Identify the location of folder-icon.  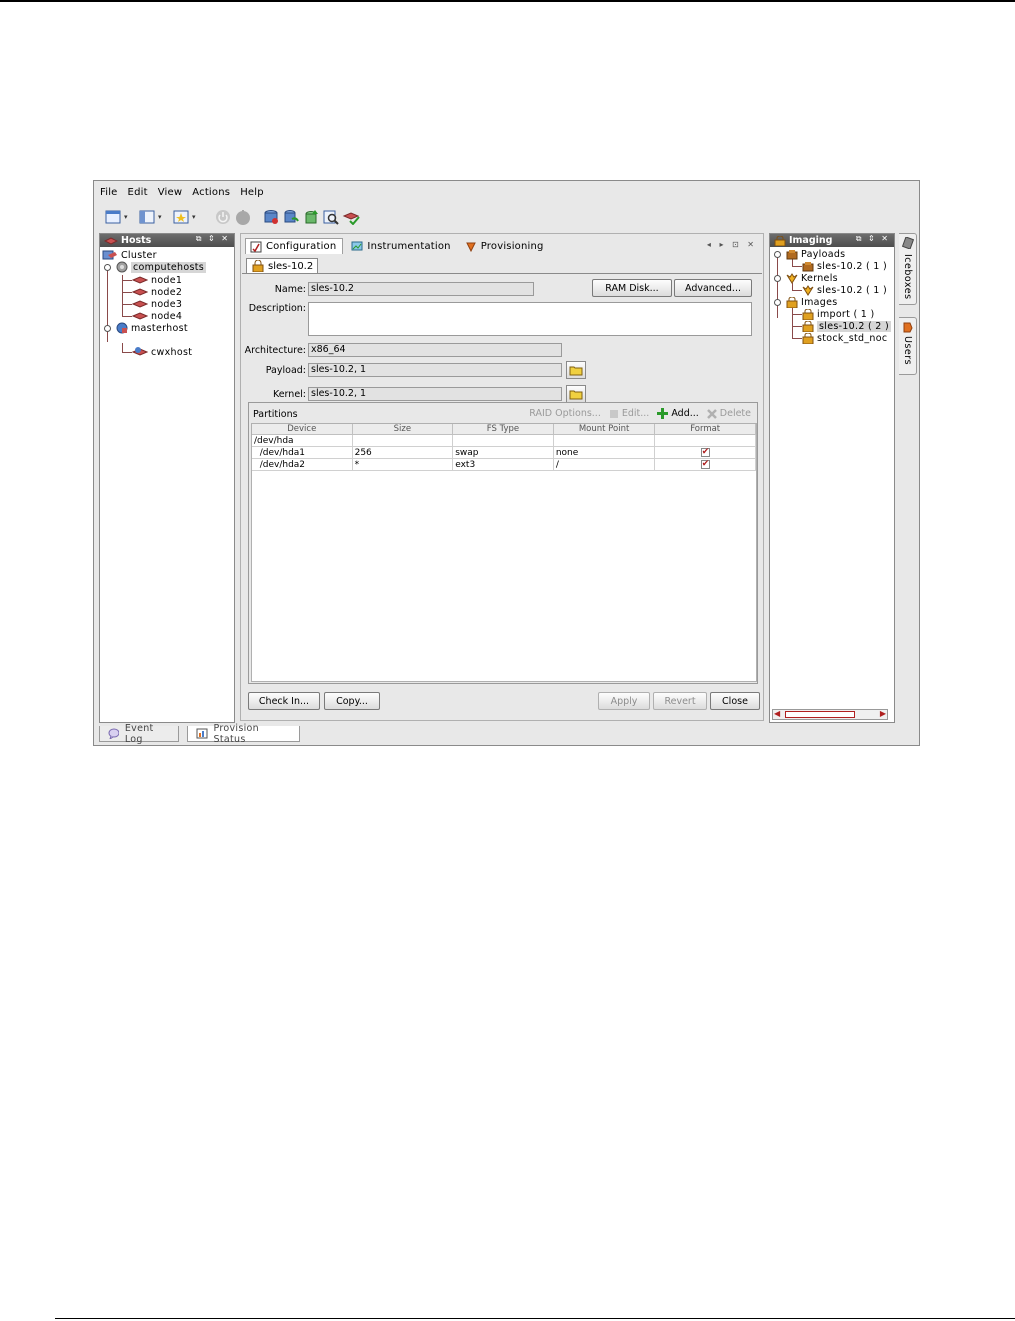
(576, 395).